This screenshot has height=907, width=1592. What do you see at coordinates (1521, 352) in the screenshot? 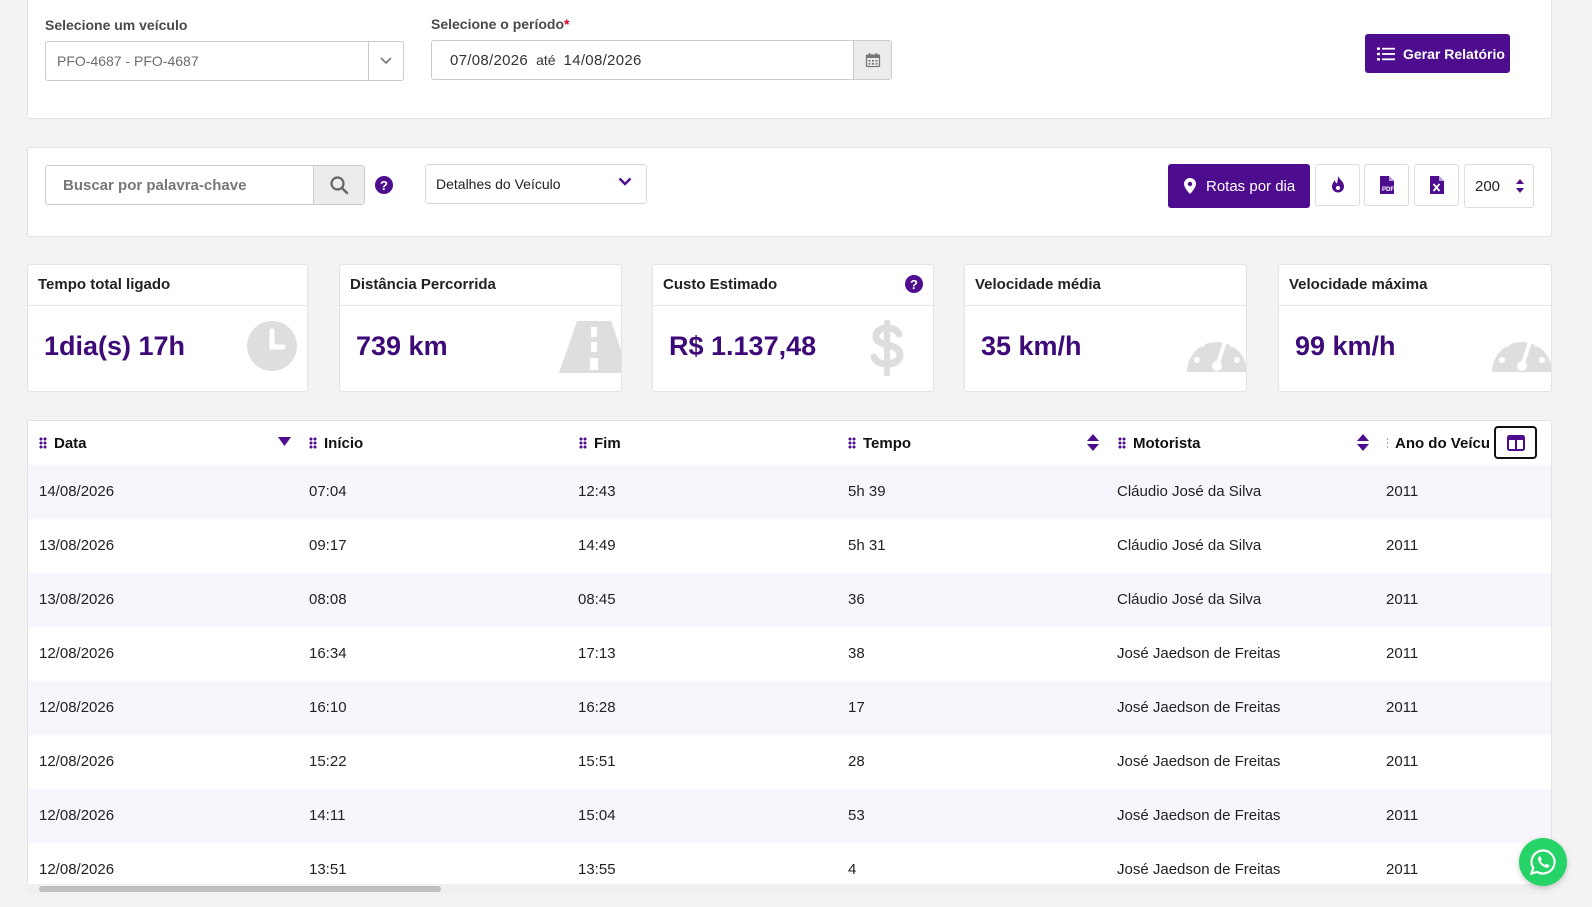
I see `speedometer-icon` at bounding box center [1521, 352].